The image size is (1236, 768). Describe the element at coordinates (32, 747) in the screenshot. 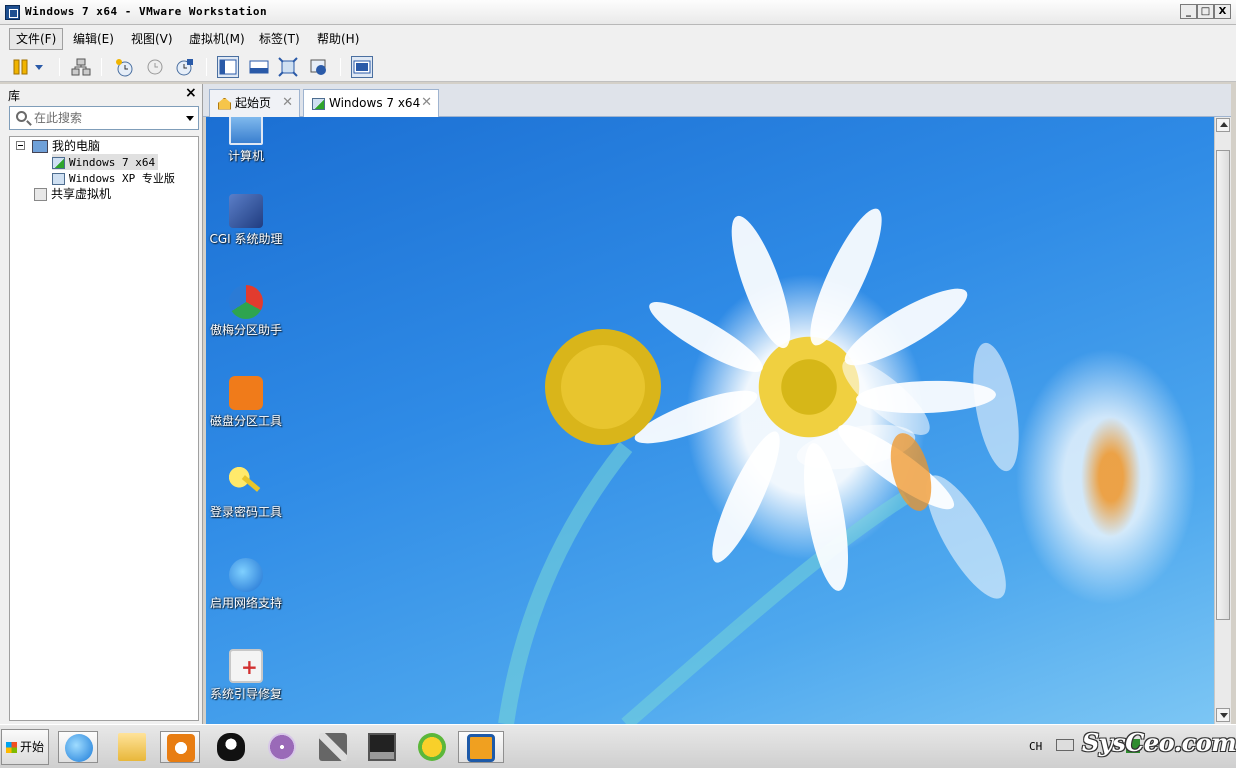

I see `start-label: 开始` at that location.